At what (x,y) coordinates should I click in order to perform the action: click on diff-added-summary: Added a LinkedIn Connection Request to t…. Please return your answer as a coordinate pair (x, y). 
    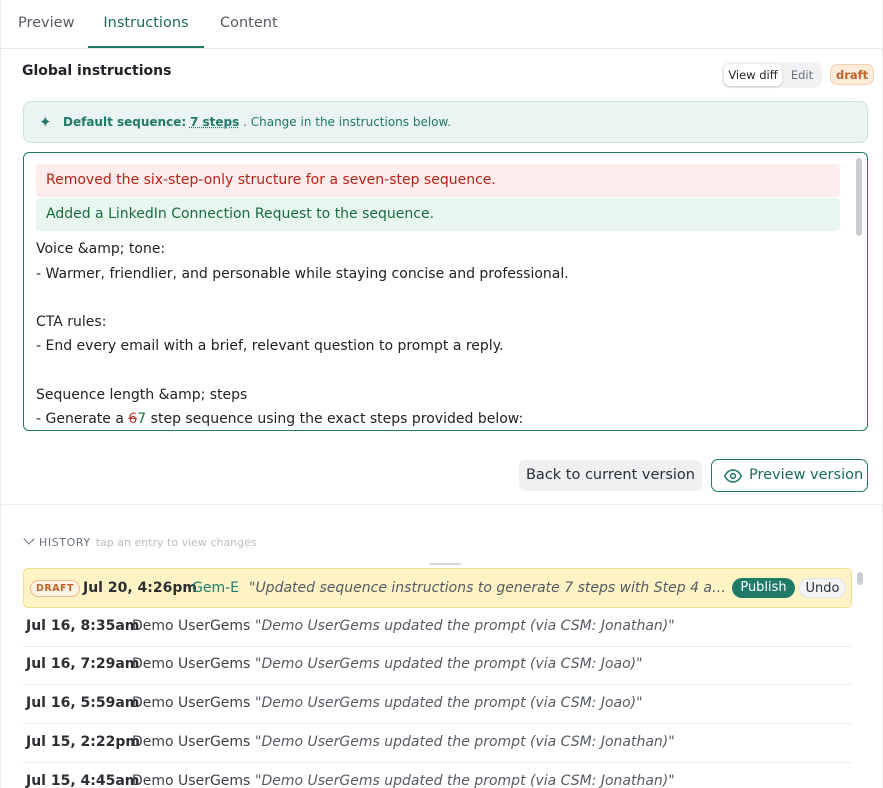
    Looking at the image, I should click on (438, 214).